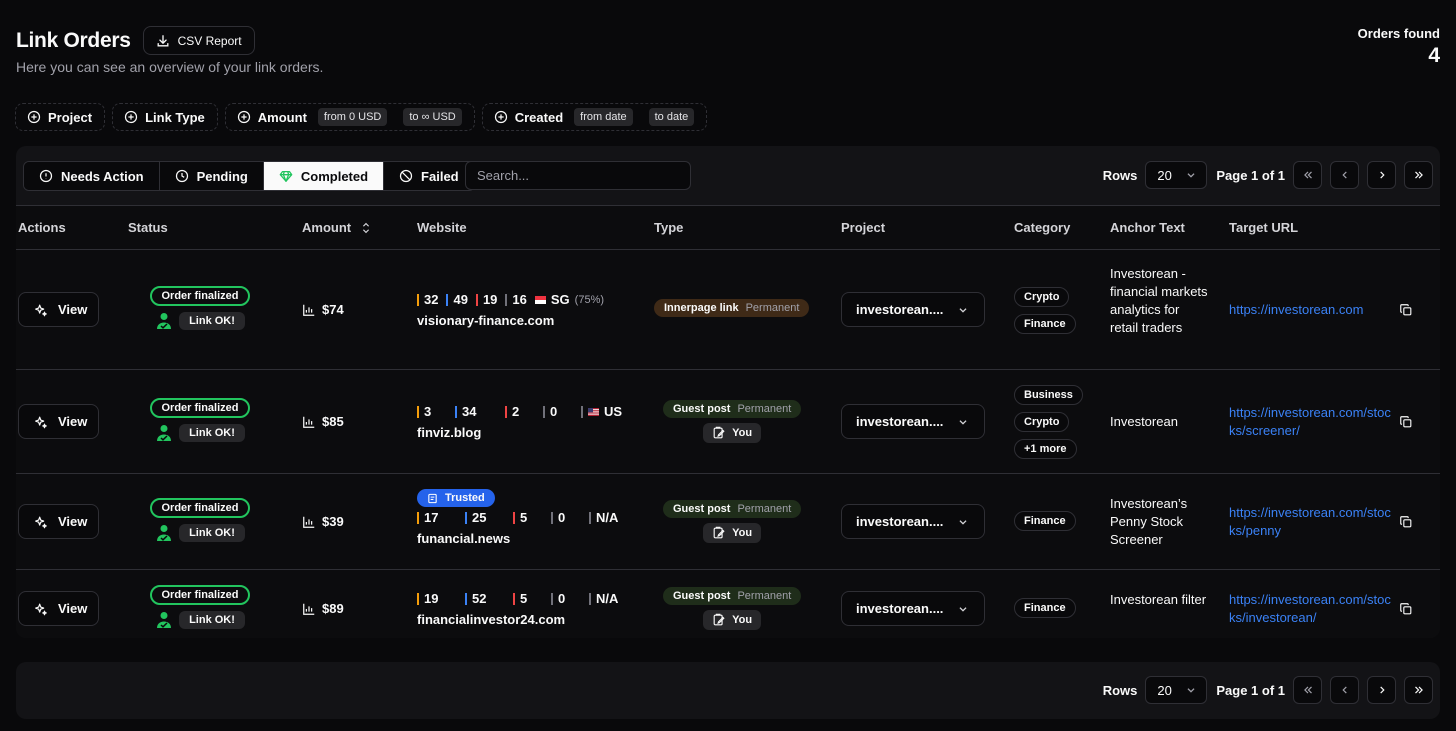  Describe the element at coordinates (333, 421) in the screenshot. I see `amount-value: $85` at that location.